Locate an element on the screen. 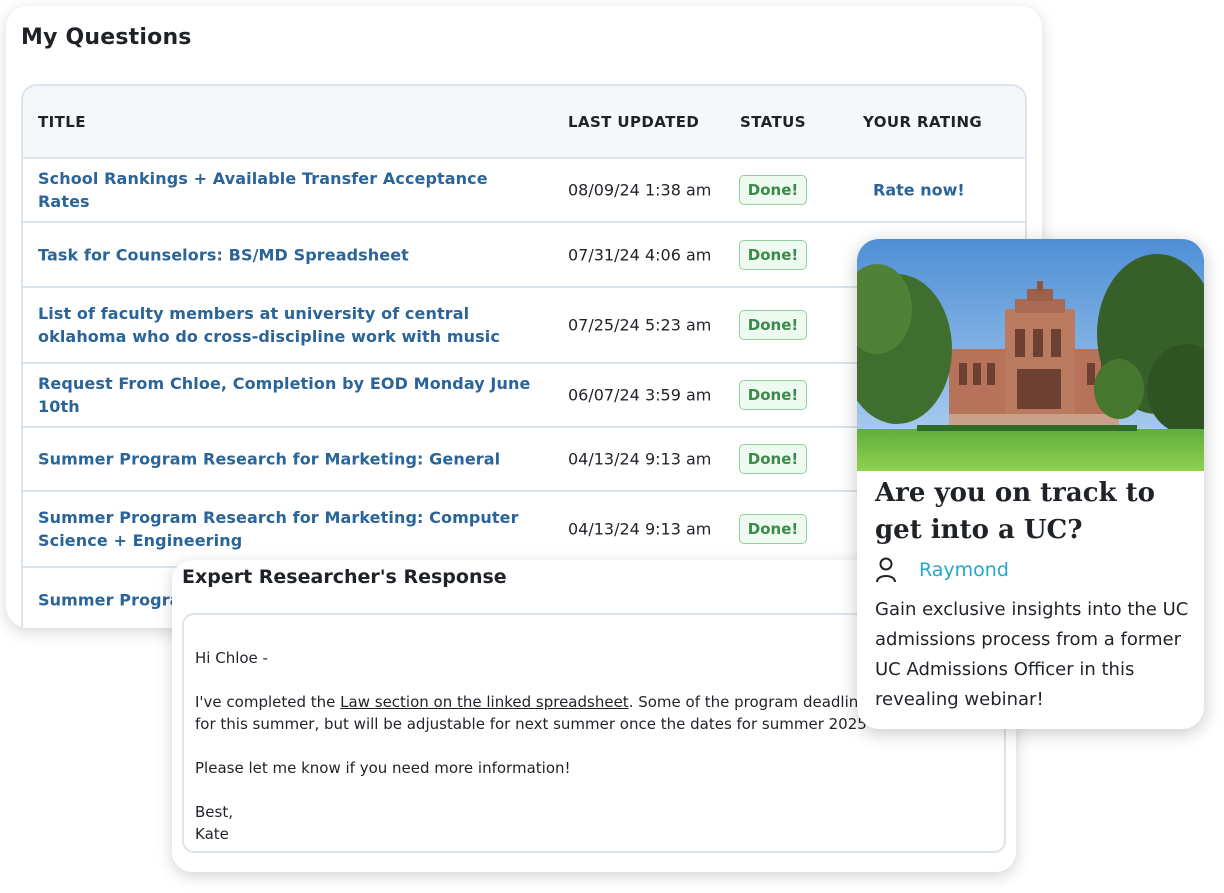  last-updated-date: 08/09/24 1:38 am is located at coordinates (640, 190).